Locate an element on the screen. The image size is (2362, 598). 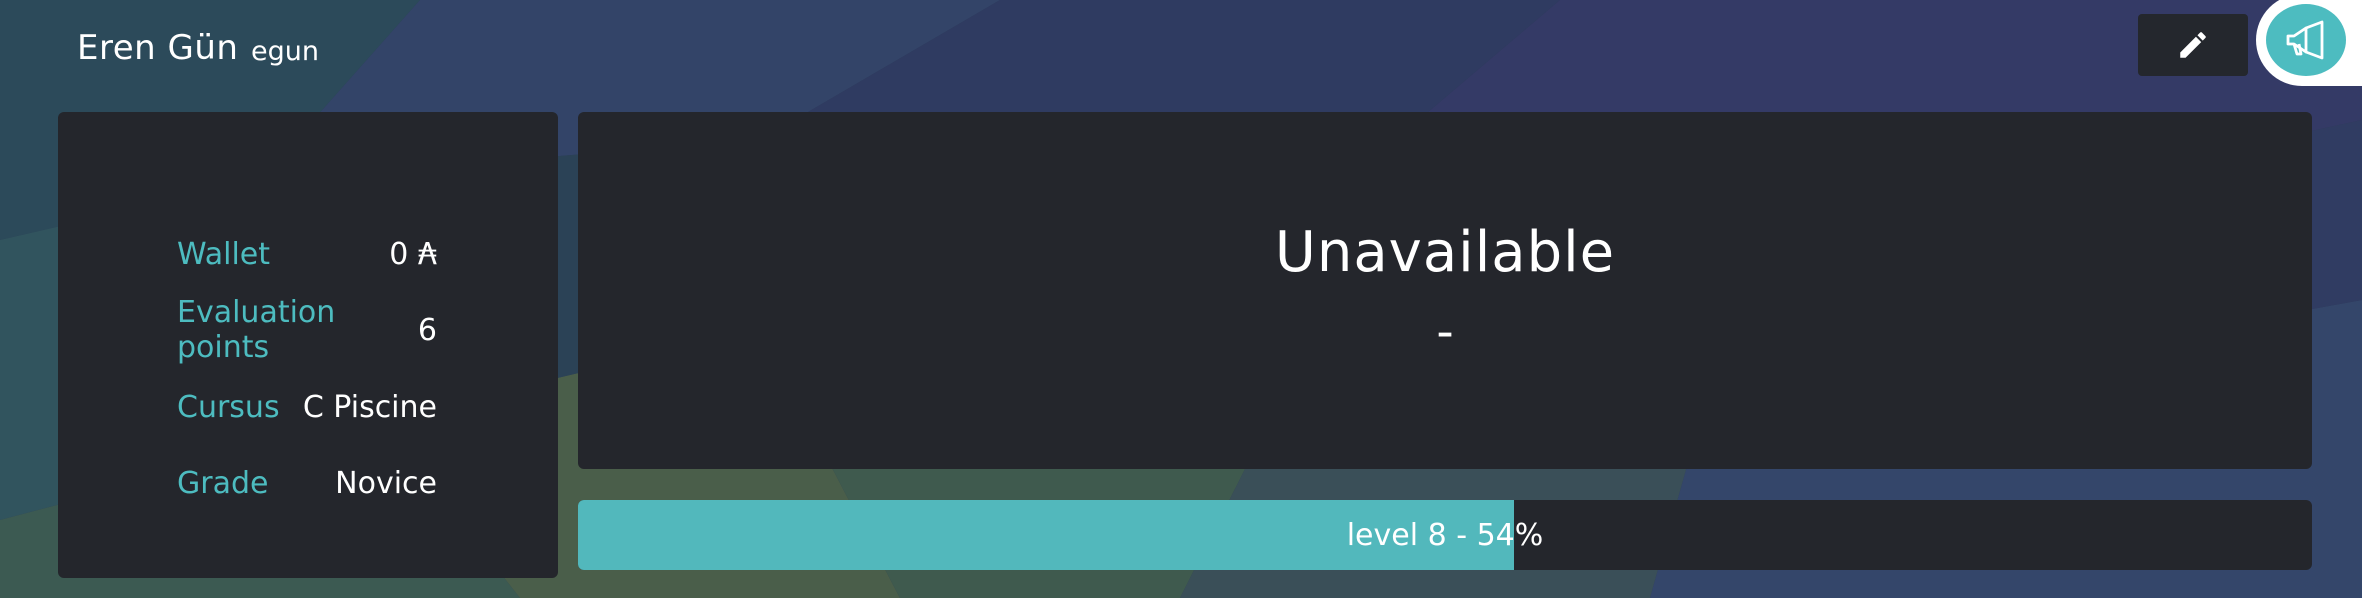
pencil-icon is located at coordinates (2193, 45).